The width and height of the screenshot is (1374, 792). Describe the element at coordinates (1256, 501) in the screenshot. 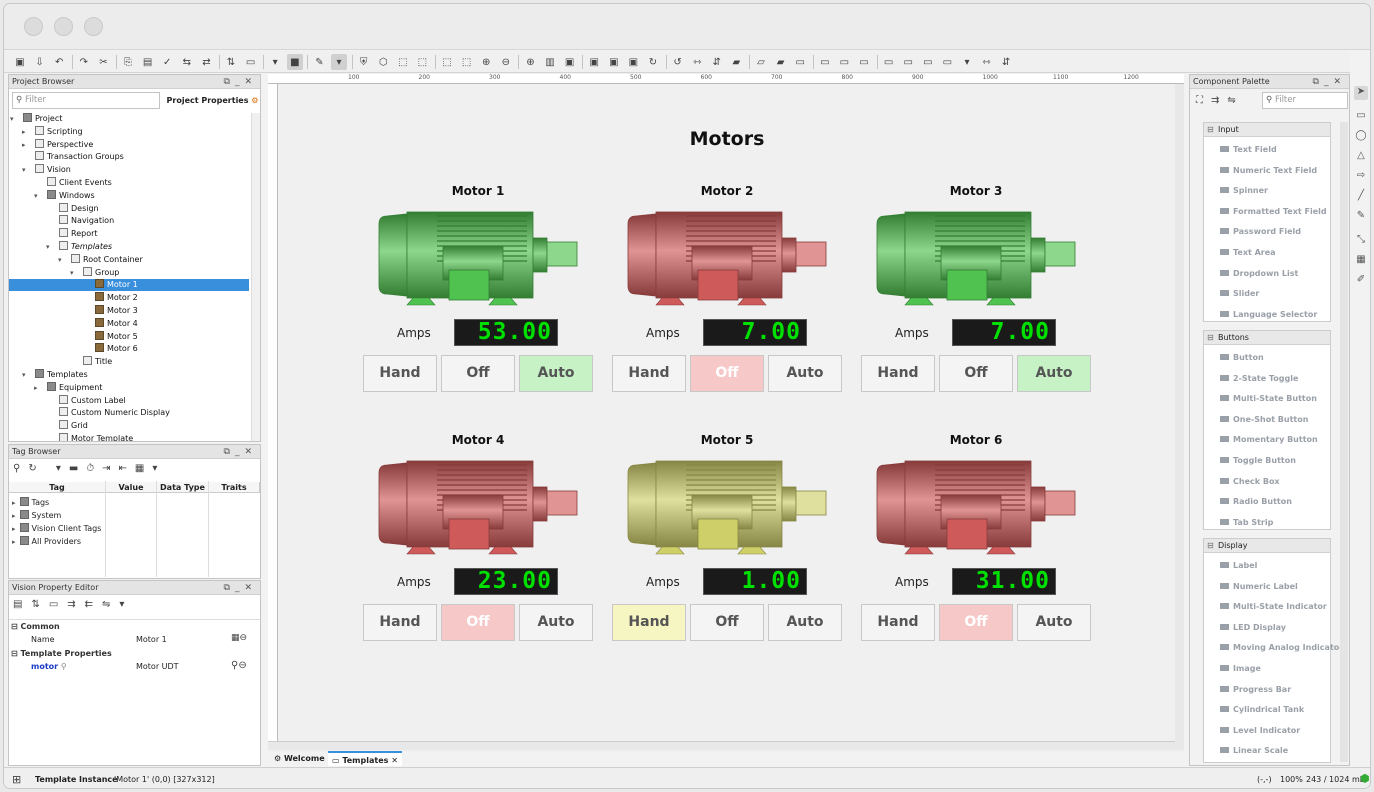

I see `palette-item: Radio Button` at that location.